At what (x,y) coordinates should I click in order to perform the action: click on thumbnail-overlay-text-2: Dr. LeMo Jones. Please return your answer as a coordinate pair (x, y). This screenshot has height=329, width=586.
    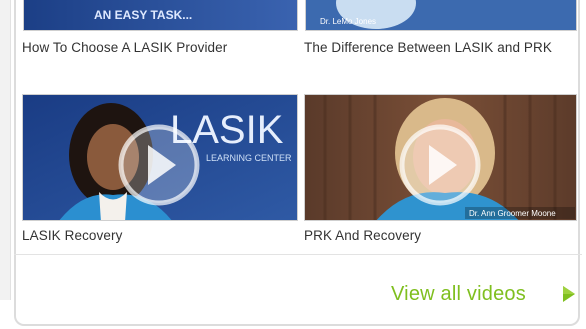
    Looking at the image, I should click on (348, 21).